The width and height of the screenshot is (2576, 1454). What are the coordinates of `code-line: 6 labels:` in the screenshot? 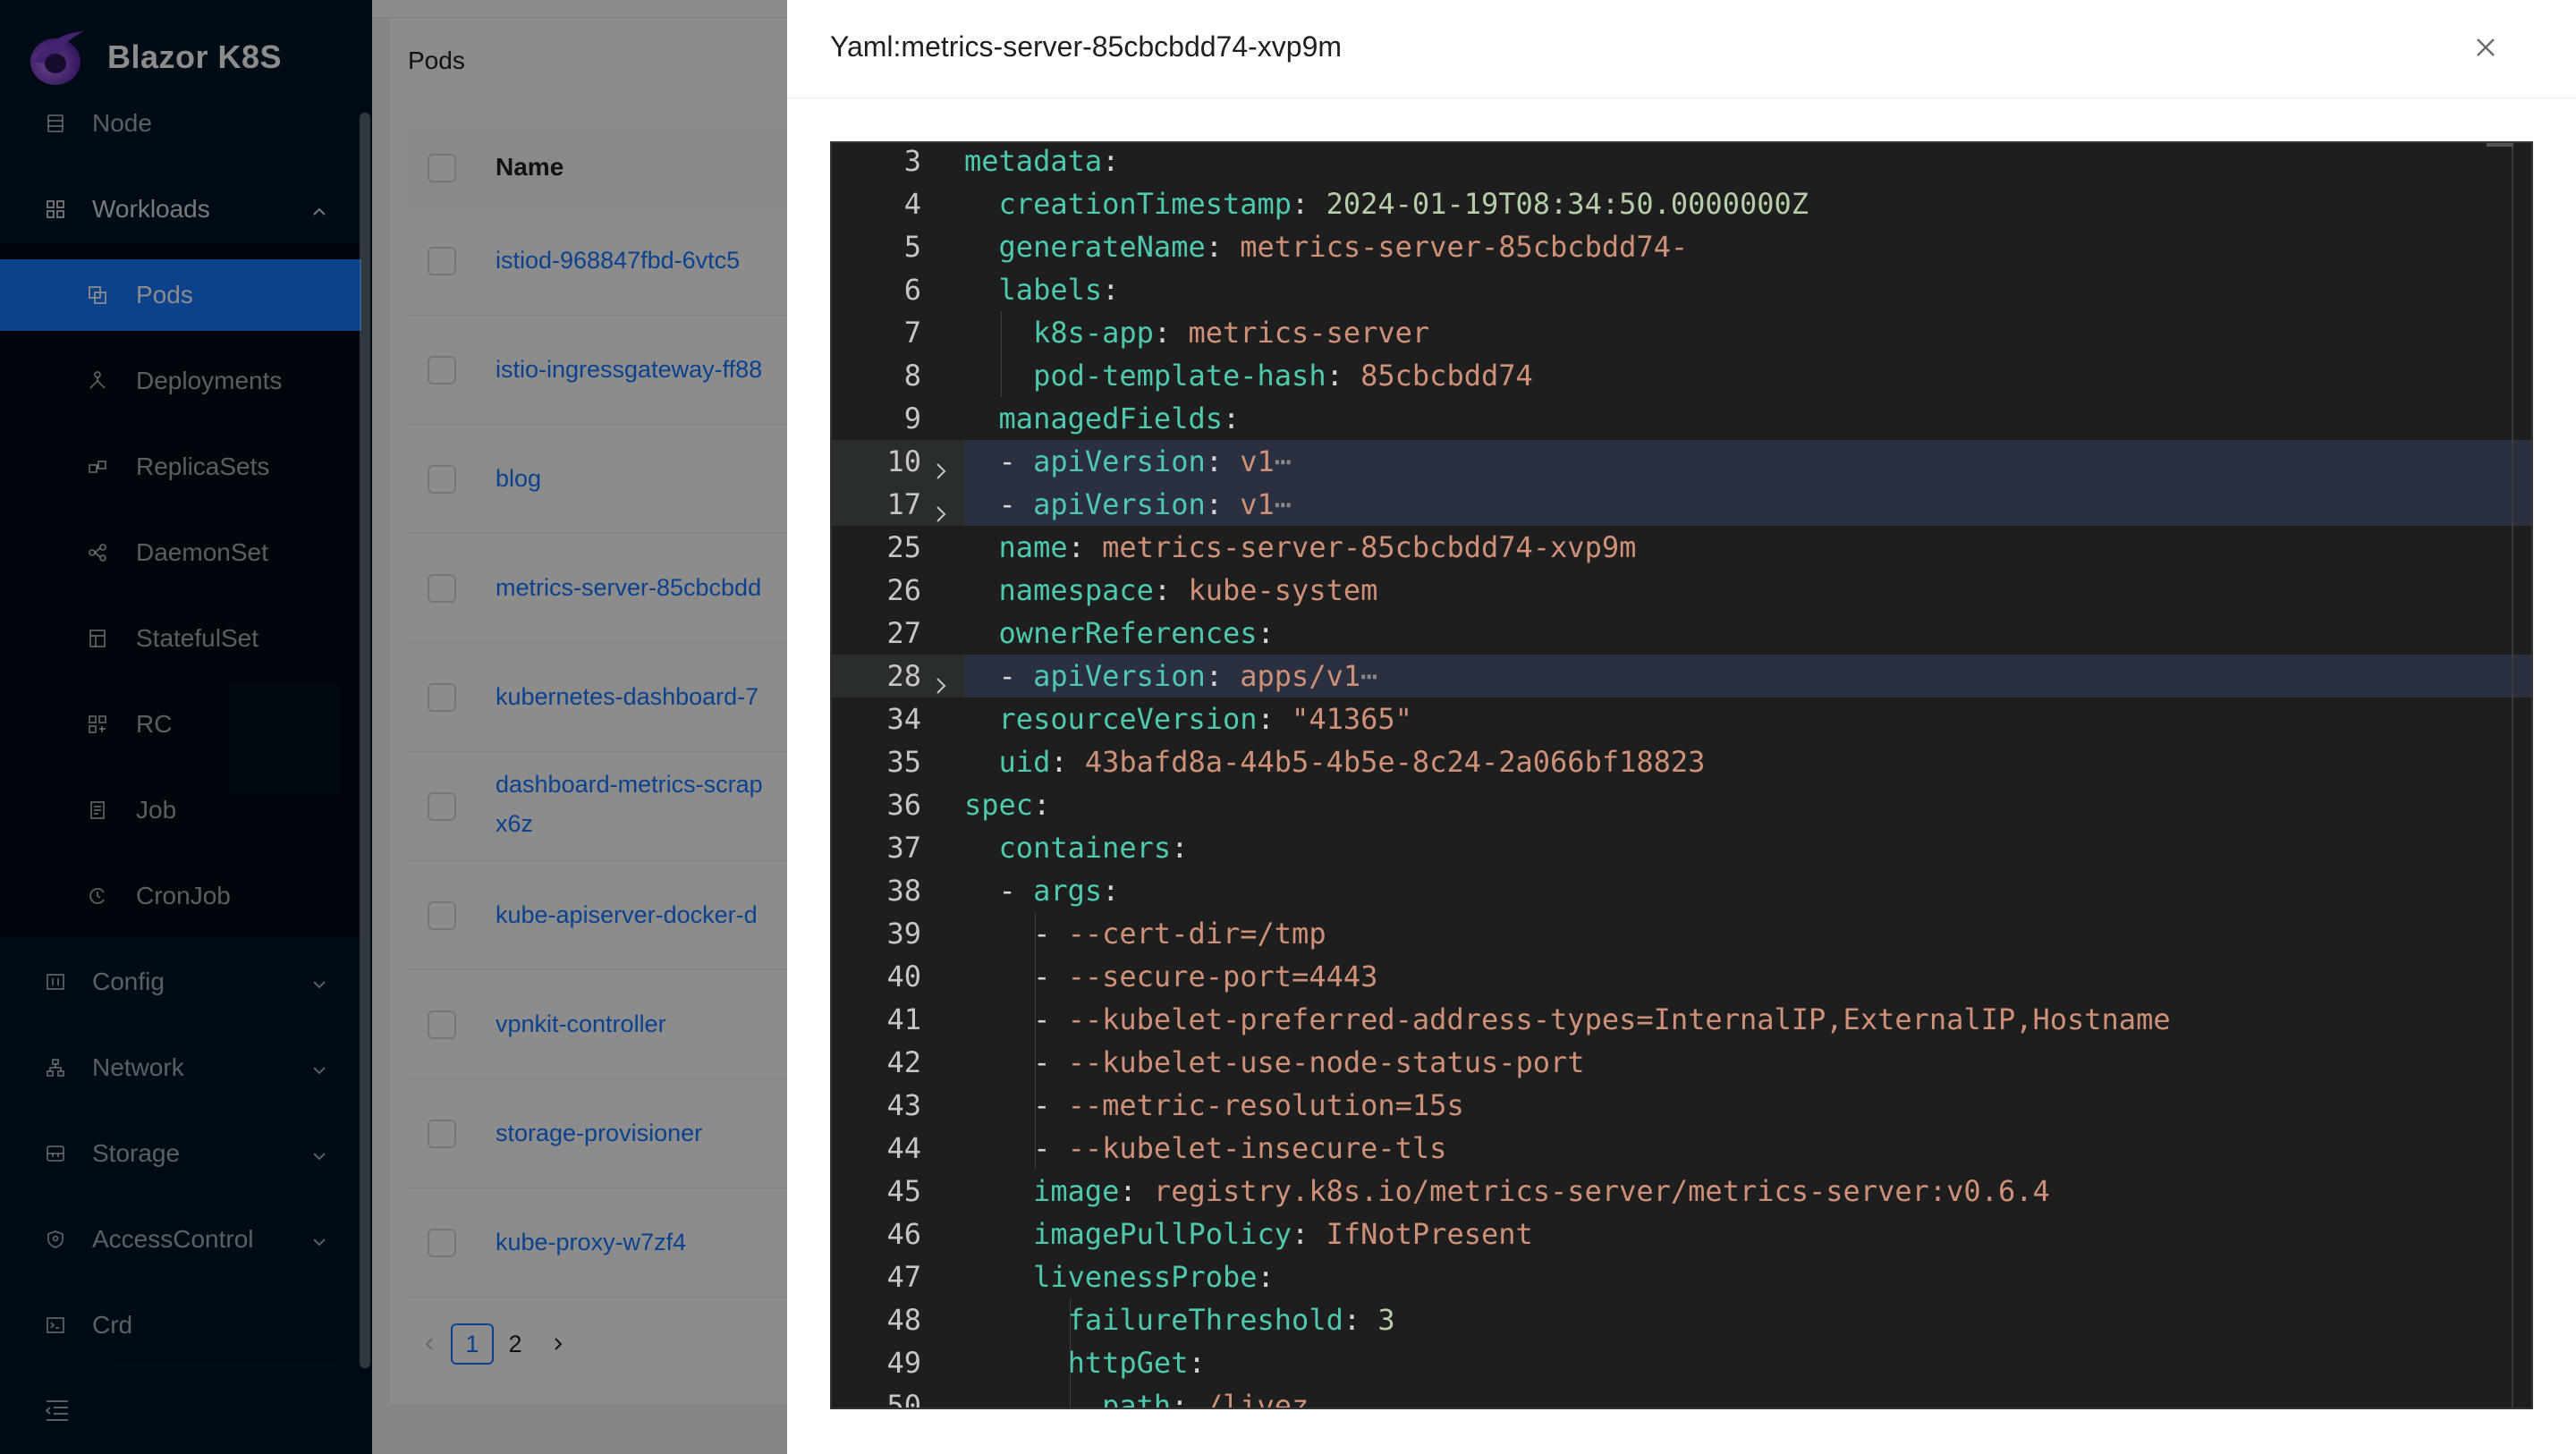 It's located at (1681, 289).